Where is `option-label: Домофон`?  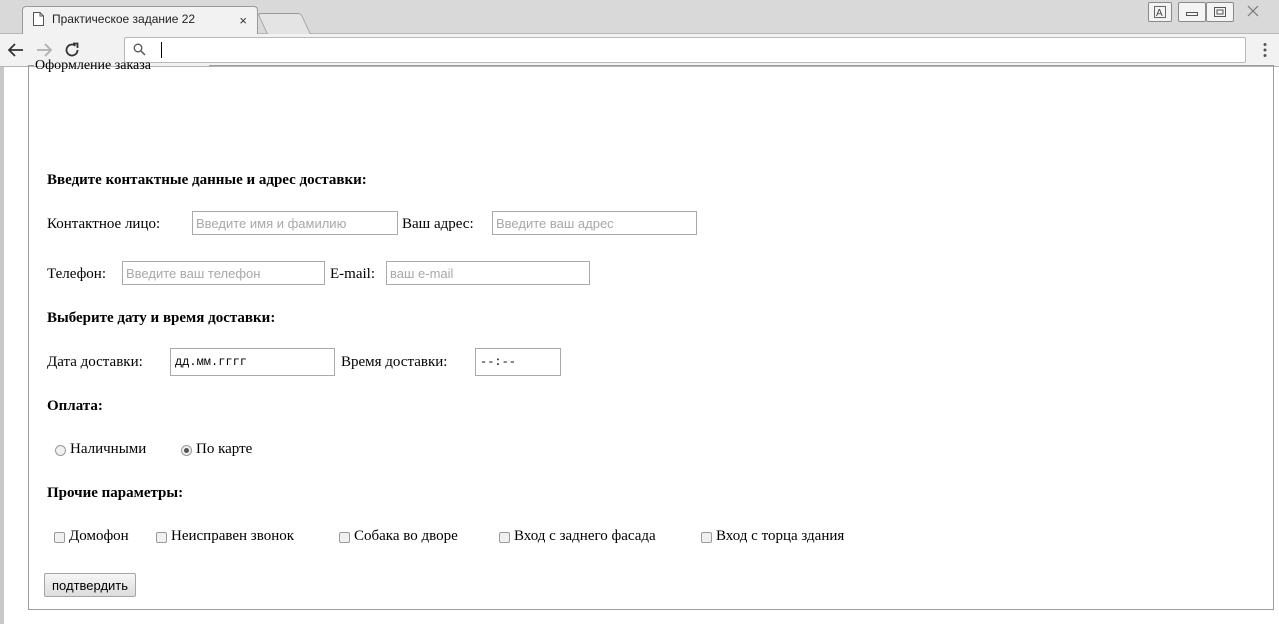 option-label: Домофон is located at coordinates (99, 536).